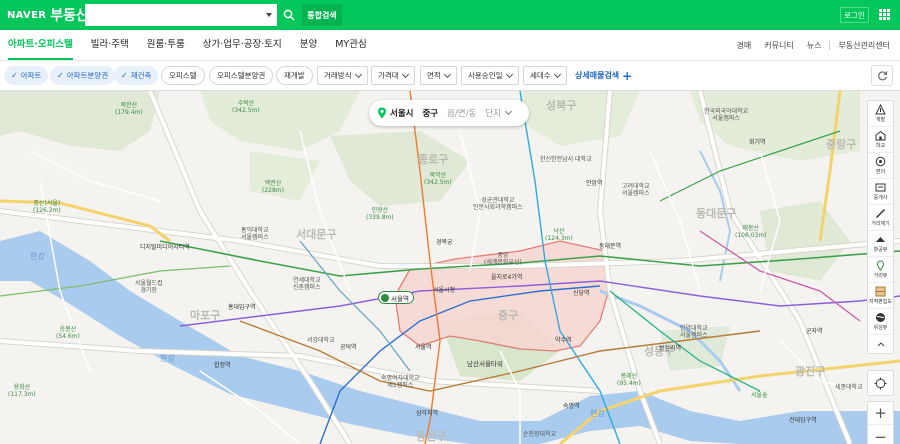 This screenshot has width=900, height=444. I want to click on tools-collapse-button, so click(880, 344).